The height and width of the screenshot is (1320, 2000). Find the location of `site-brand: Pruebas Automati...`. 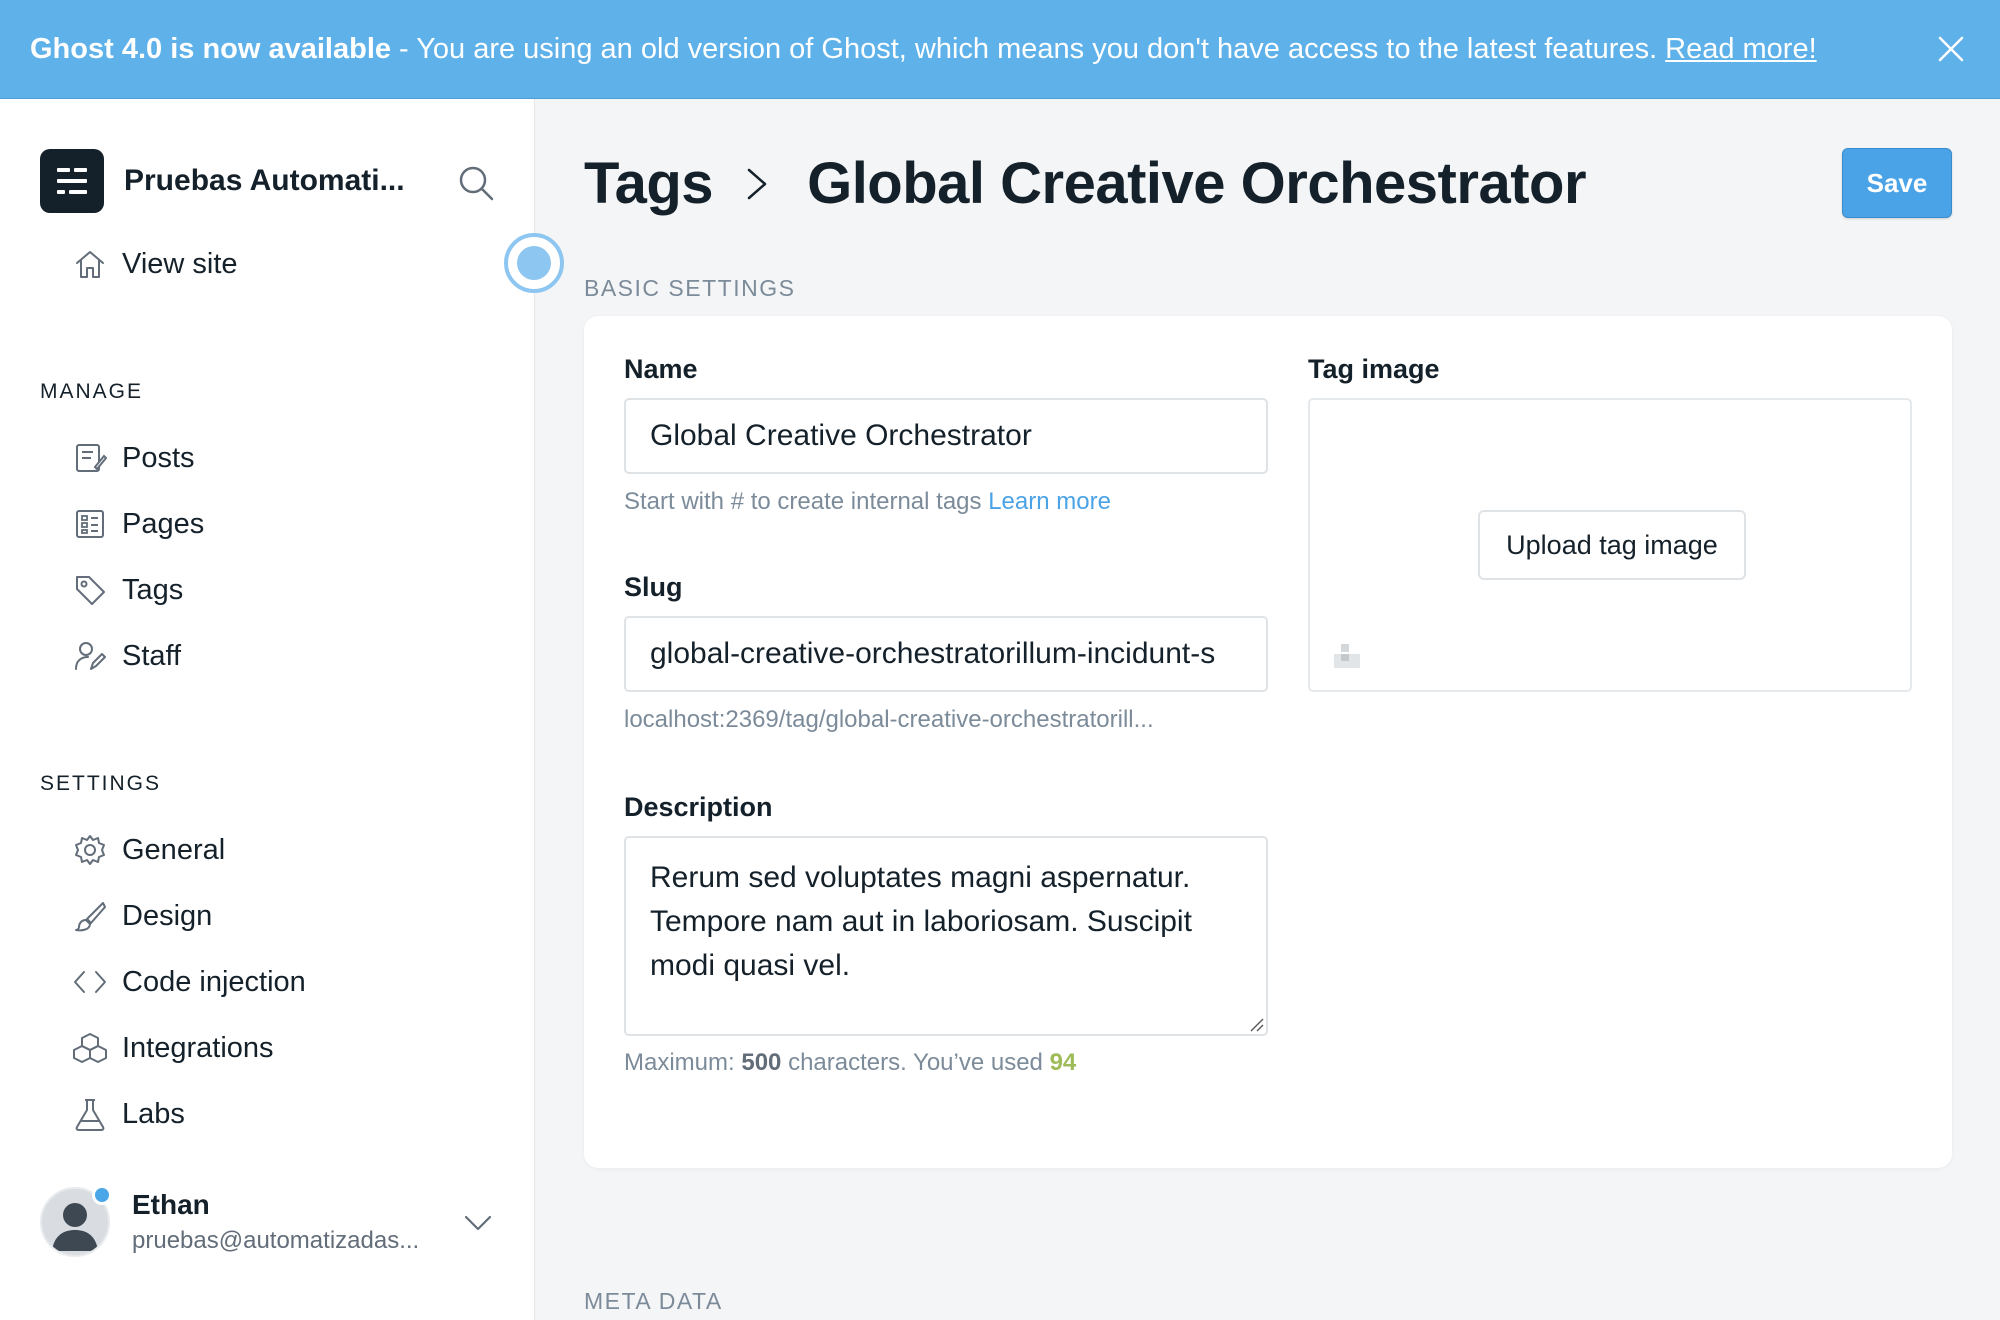

site-brand: Pruebas Automati... is located at coordinates (247, 181).